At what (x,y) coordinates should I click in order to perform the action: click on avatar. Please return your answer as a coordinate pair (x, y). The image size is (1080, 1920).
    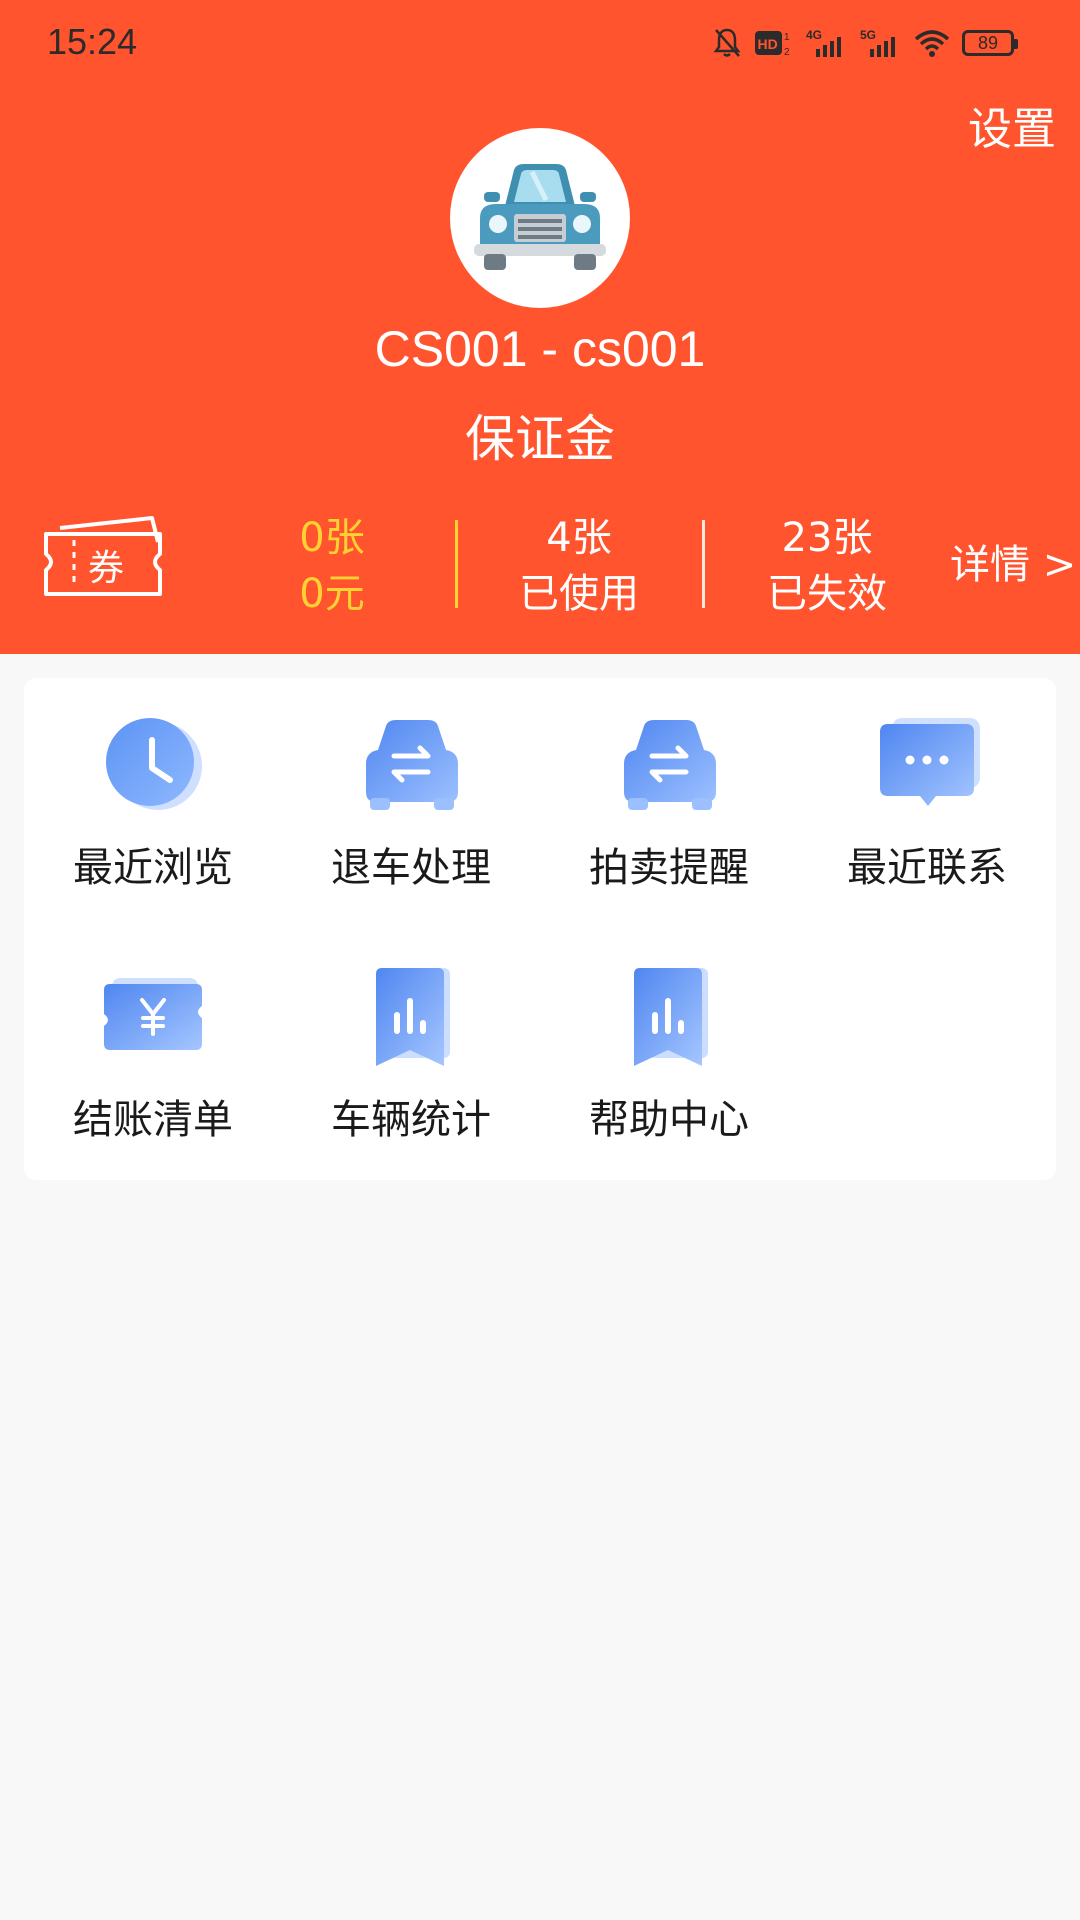
    Looking at the image, I should click on (540, 218).